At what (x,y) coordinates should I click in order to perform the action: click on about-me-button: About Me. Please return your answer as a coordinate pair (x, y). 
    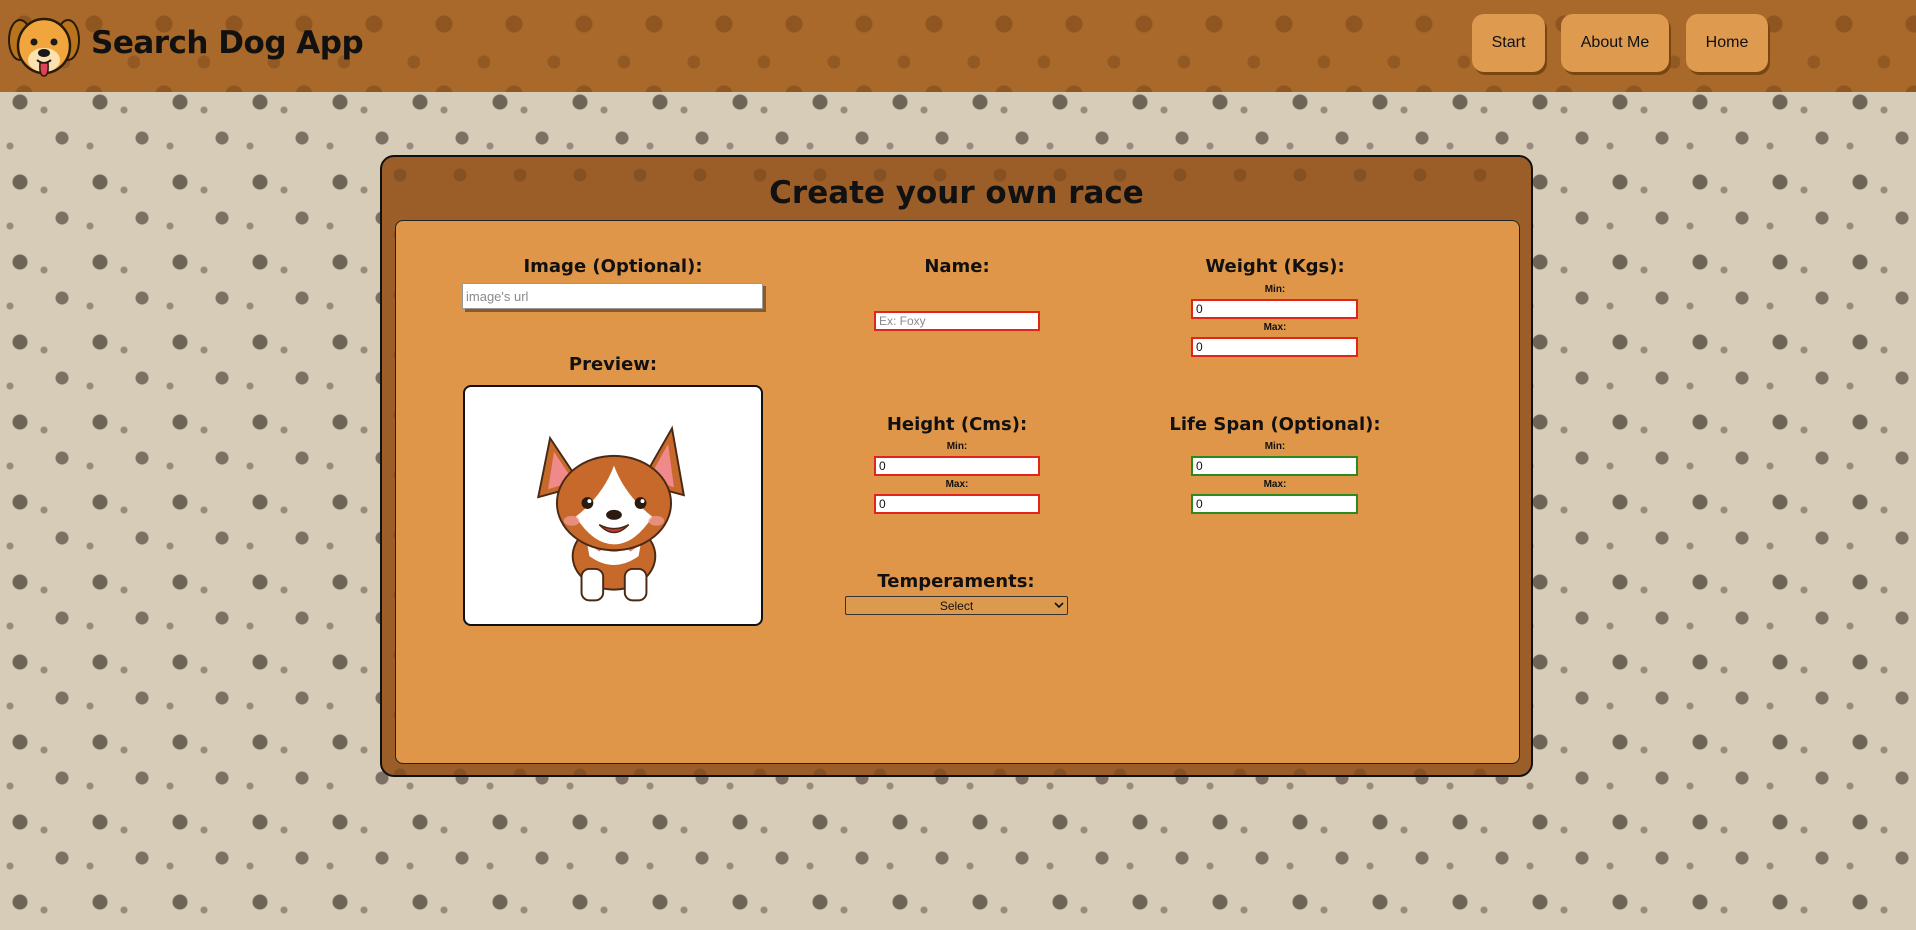
    Looking at the image, I should click on (1615, 43).